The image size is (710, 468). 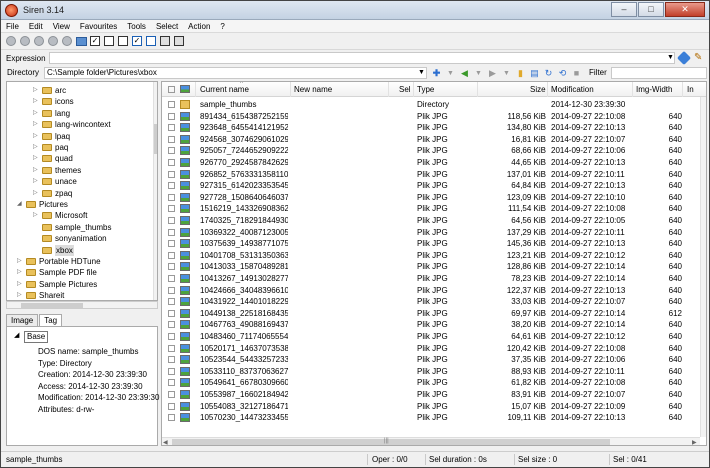 I want to click on undo-button, so click(x=53, y=41).